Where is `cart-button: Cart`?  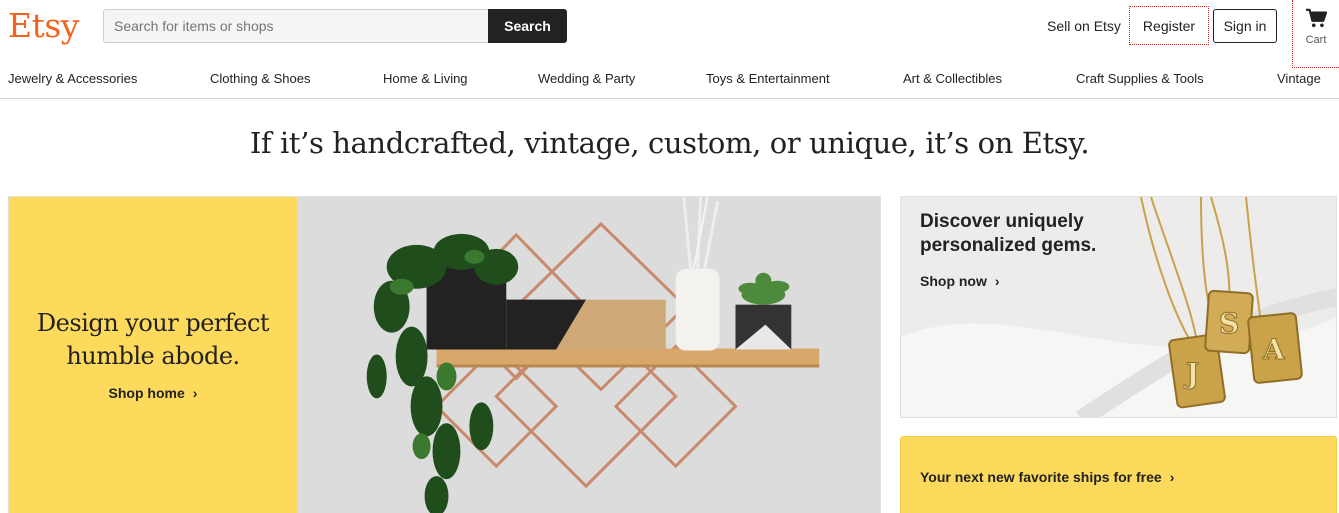 cart-button: Cart is located at coordinates (1315, 34).